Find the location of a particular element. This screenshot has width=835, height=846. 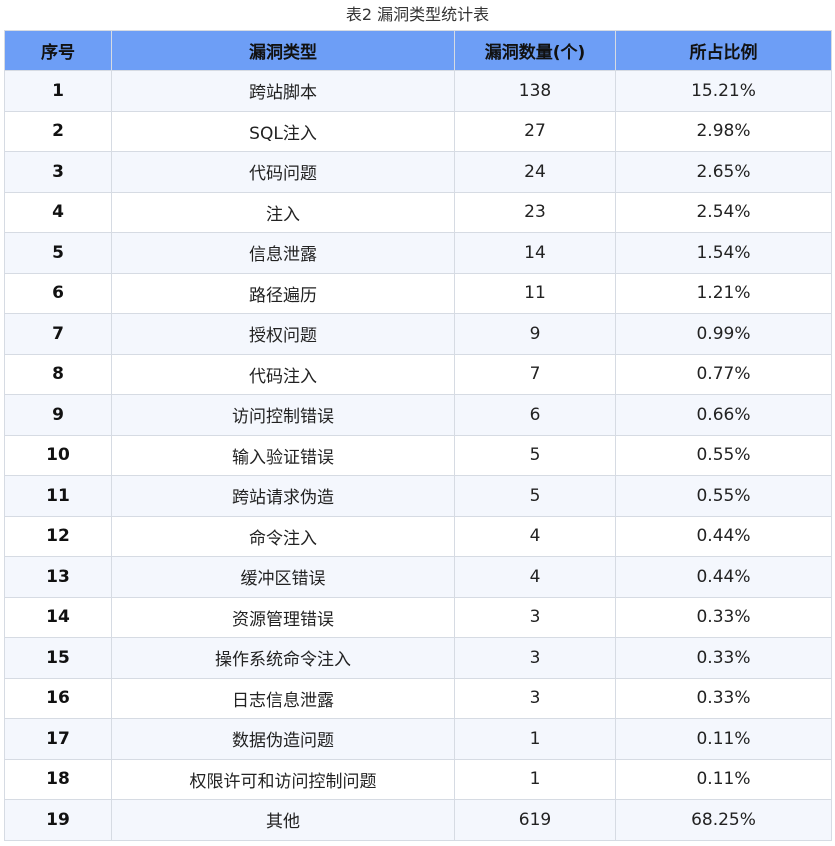

cell-vulnerability-type: 缓冲区错误 is located at coordinates (283, 577).